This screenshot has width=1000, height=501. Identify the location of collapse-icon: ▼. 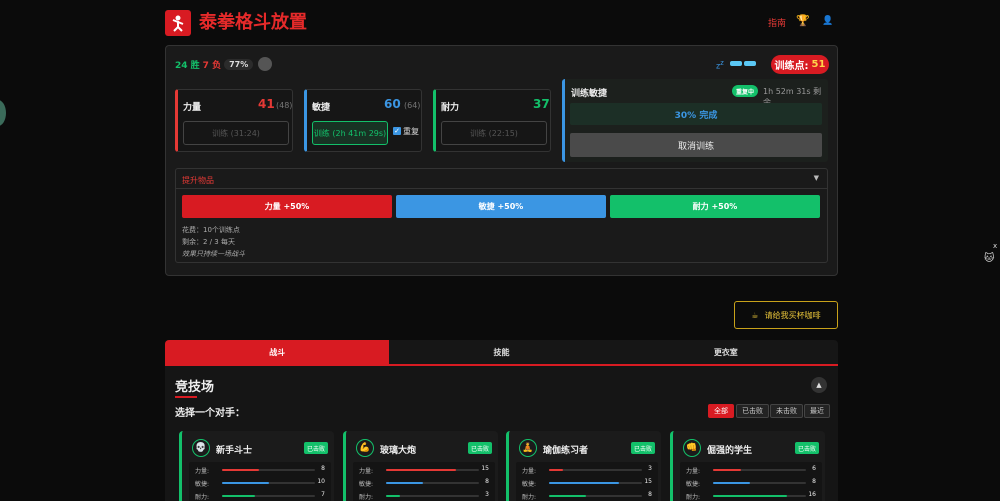
(816, 178).